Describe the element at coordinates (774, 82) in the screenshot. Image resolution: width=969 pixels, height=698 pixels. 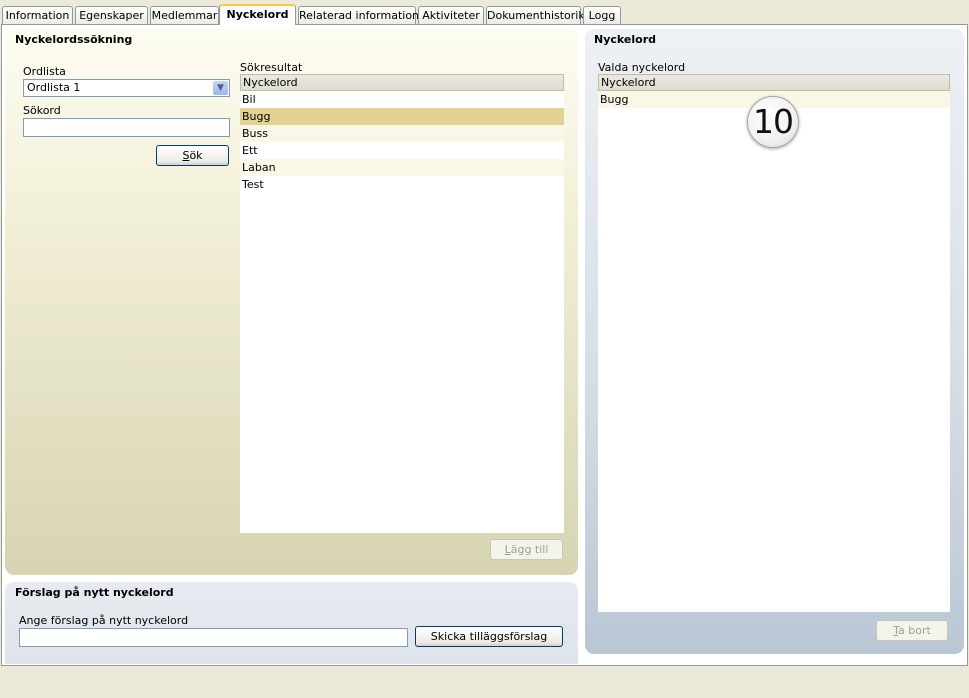
I see `selected-column-header: Nyckelord` at that location.